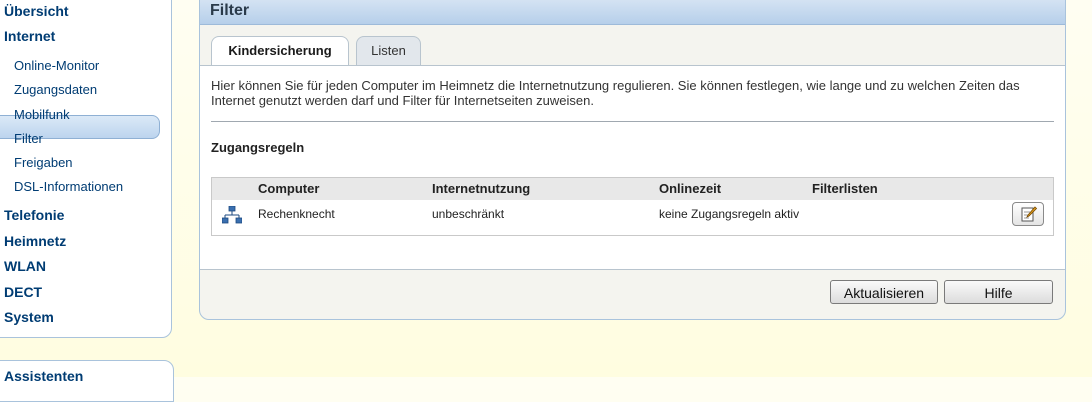  What do you see at coordinates (35, 241) in the screenshot?
I see `sidebar-item-heimnetz: Heimnetz` at bounding box center [35, 241].